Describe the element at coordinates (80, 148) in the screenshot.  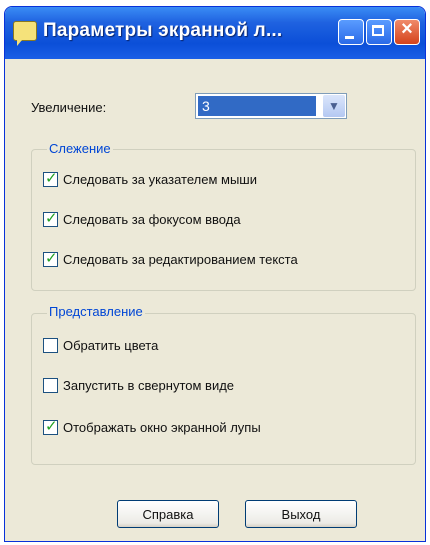
I see `tracking-group-title: Слежение` at that location.